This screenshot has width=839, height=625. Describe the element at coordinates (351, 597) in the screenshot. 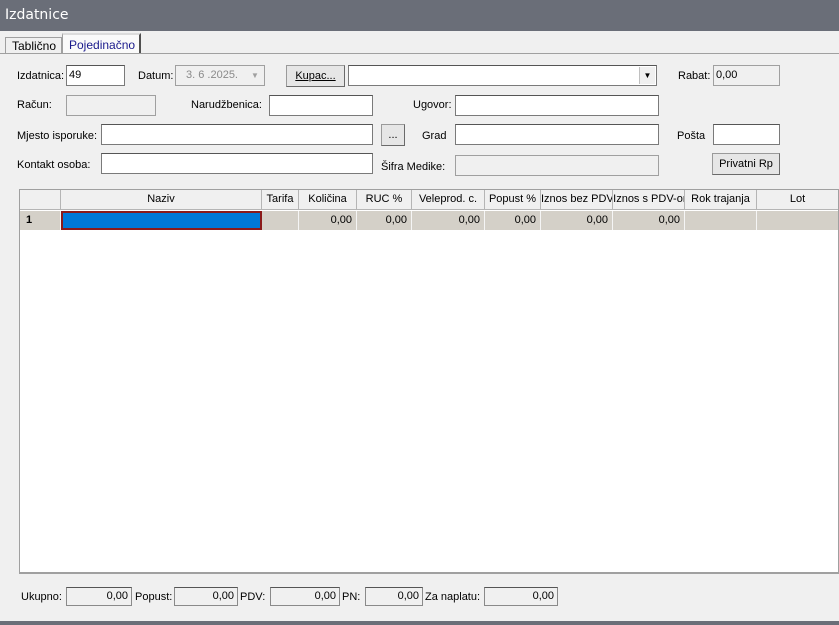

I see `pn-label: PN:` at that location.